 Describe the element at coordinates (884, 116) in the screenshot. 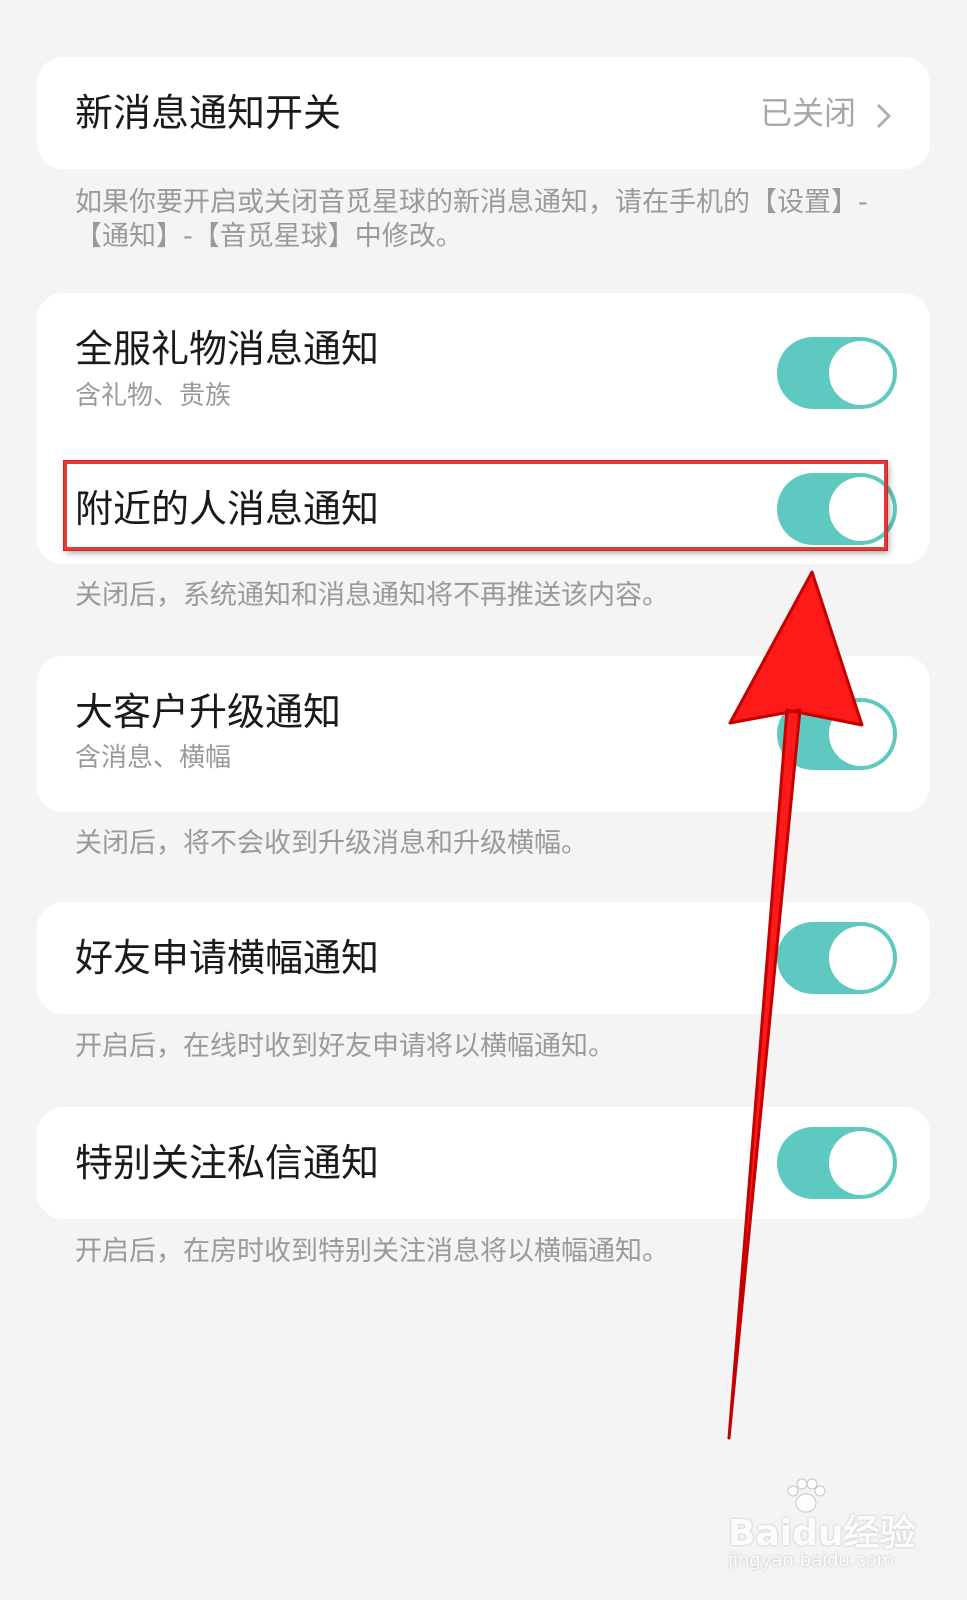

I see `chevron-right-icon` at that location.